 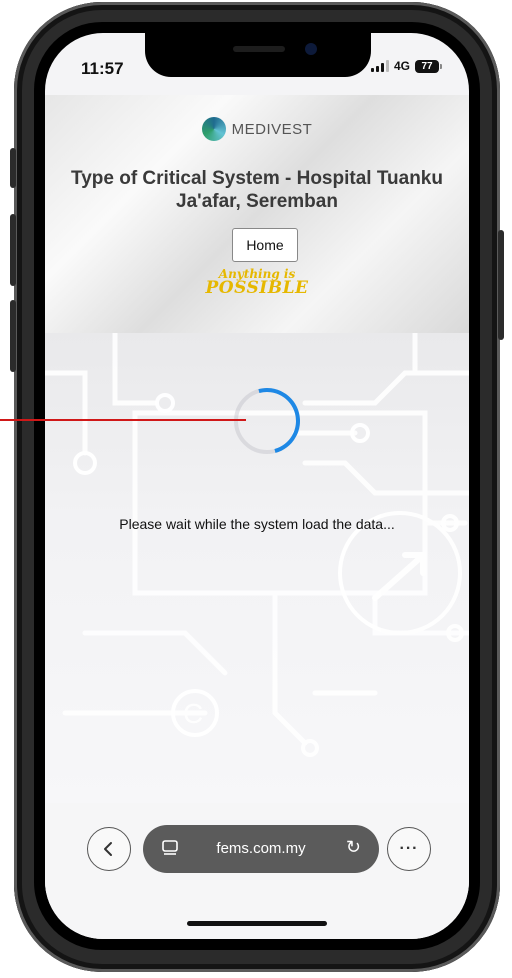 I want to click on url-text: fems.com.my, so click(x=261, y=848).